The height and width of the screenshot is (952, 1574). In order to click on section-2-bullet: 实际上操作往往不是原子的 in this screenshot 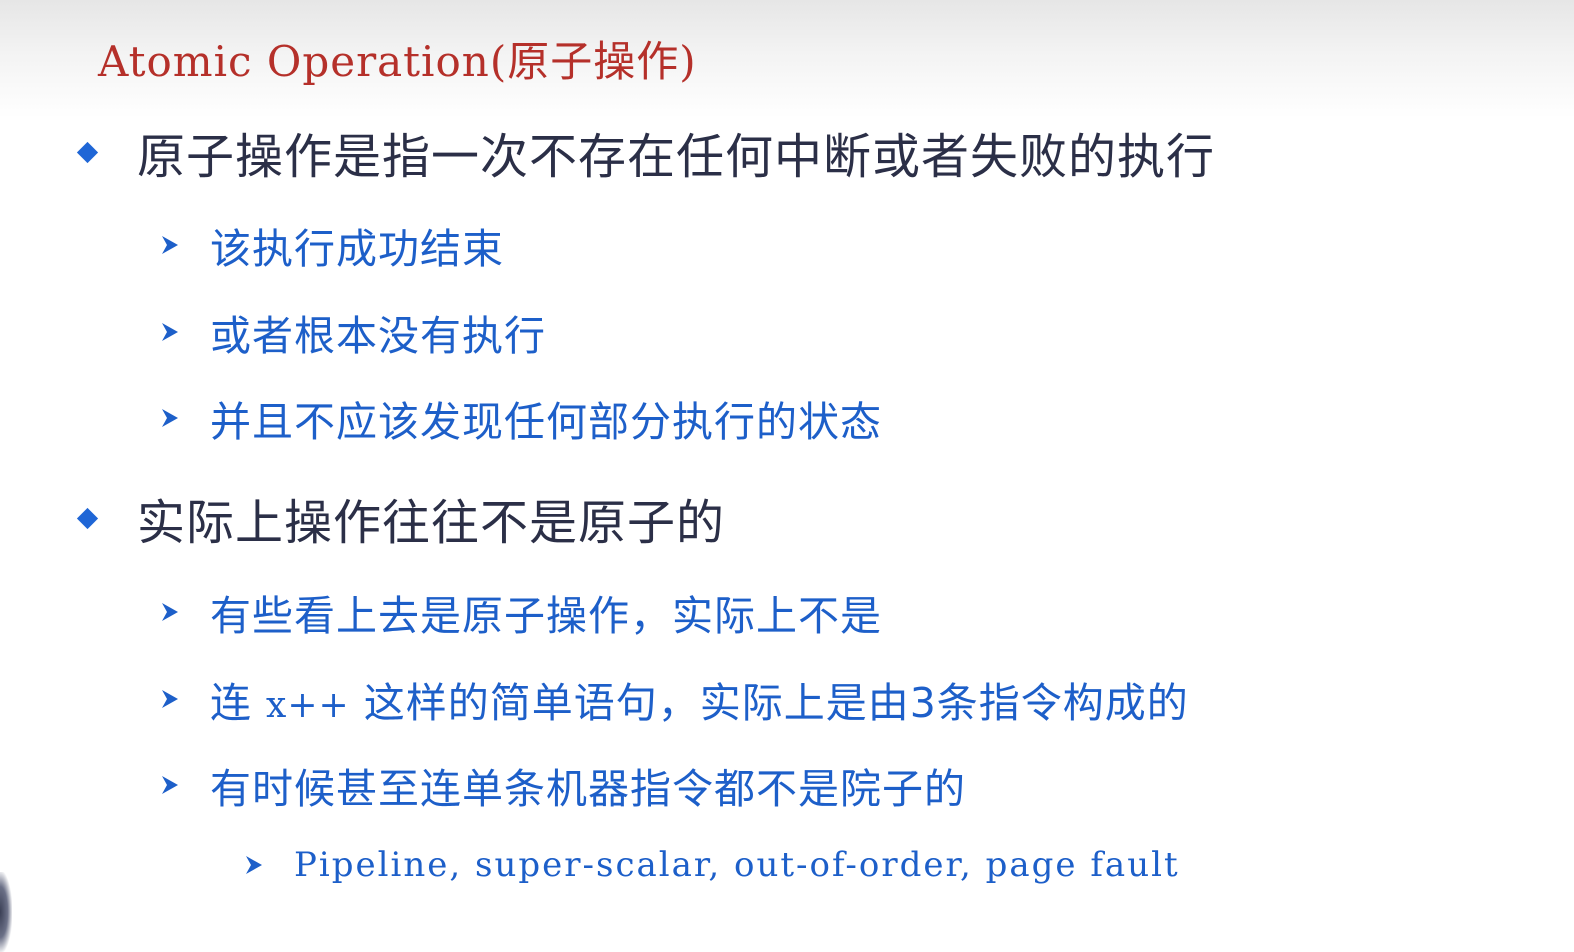, I will do `click(398, 518)`.